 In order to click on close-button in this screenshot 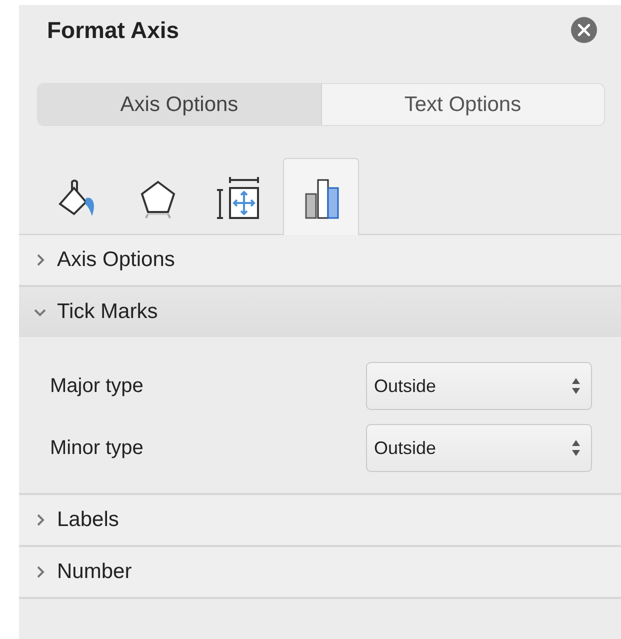, I will do `click(584, 30)`.